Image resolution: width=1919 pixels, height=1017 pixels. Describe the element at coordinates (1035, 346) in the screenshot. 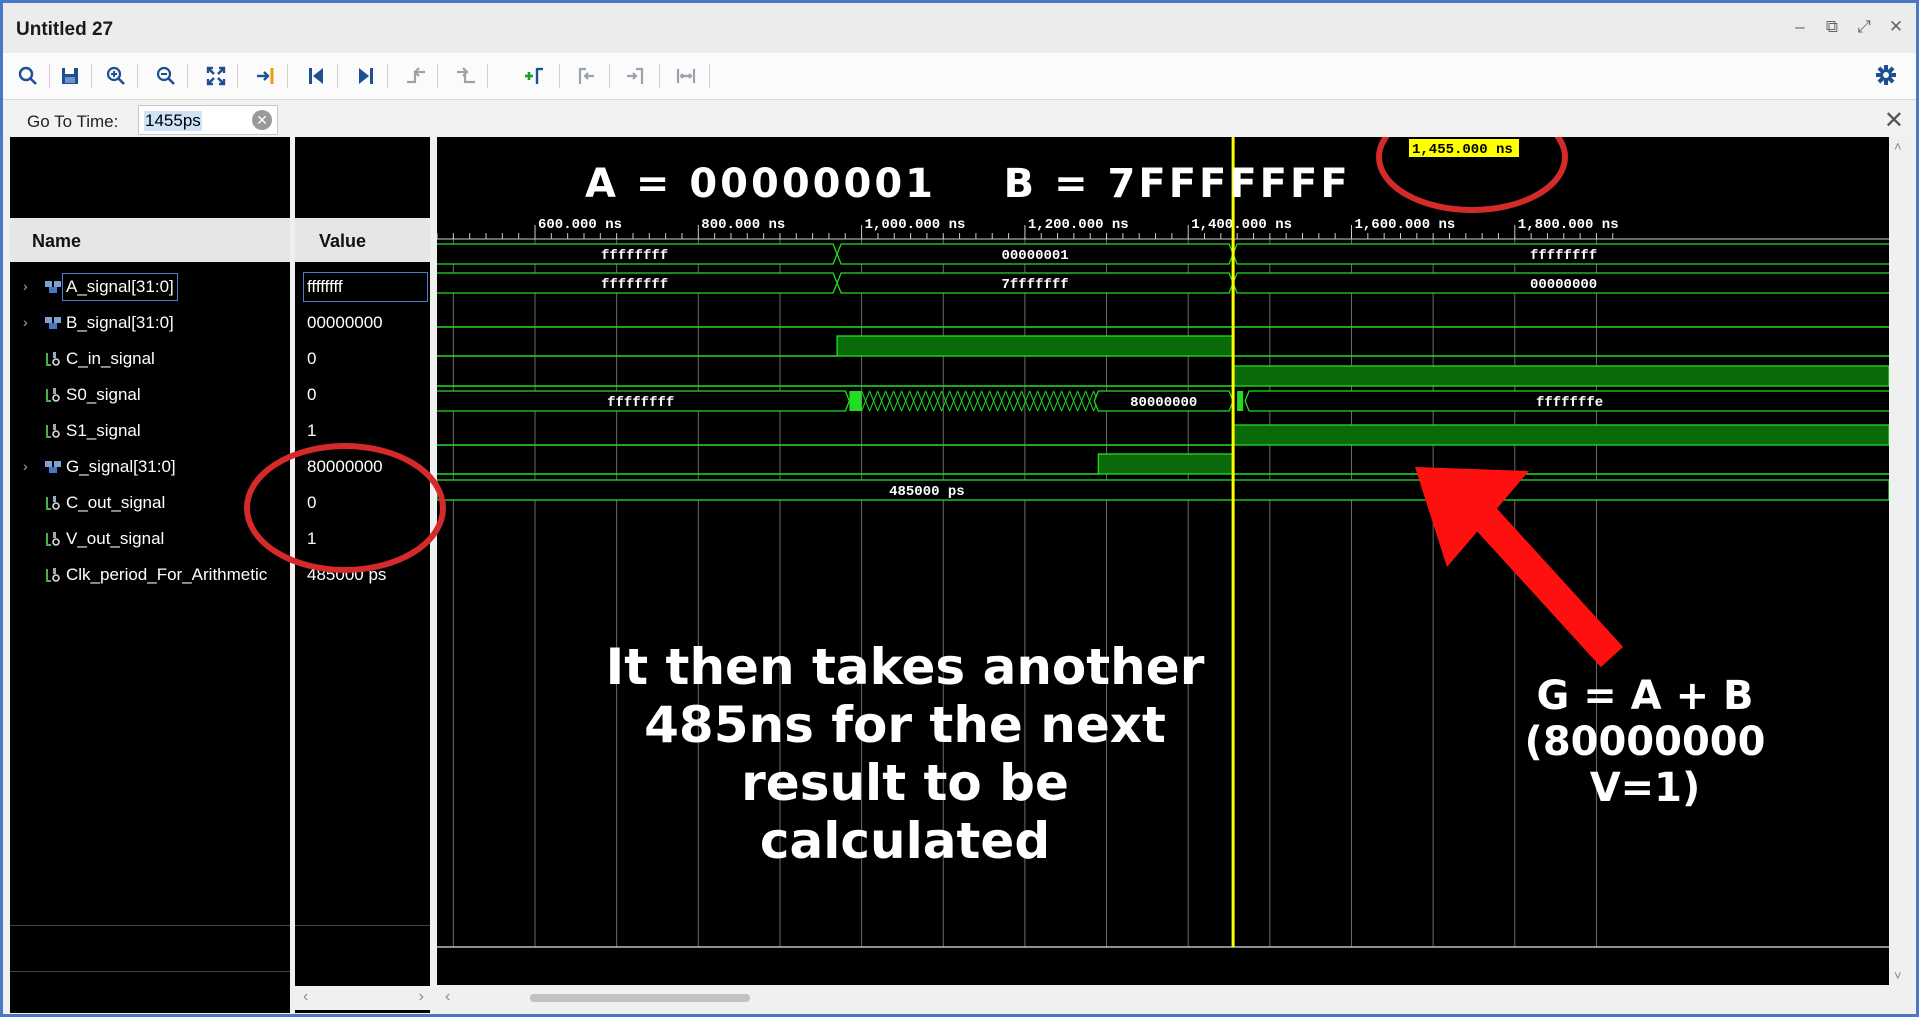

I see `wave-s0` at that location.